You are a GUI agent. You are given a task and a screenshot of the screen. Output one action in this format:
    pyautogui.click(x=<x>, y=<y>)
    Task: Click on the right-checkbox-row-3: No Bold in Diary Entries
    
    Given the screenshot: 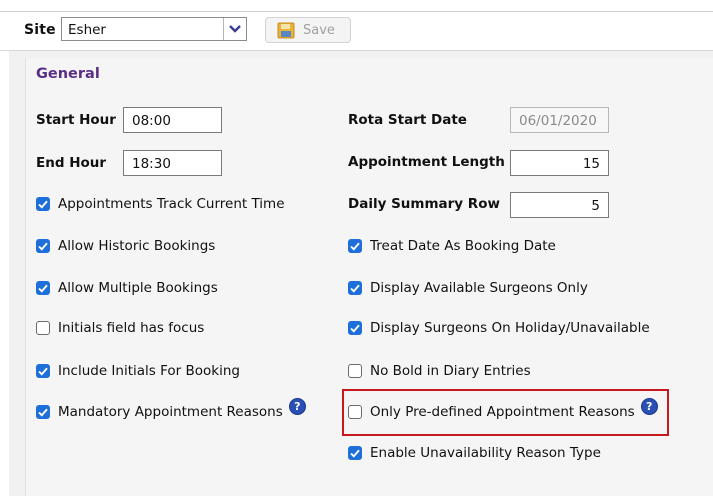 What is the action you would take?
    pyautogui.click(x=439, y=371)
    